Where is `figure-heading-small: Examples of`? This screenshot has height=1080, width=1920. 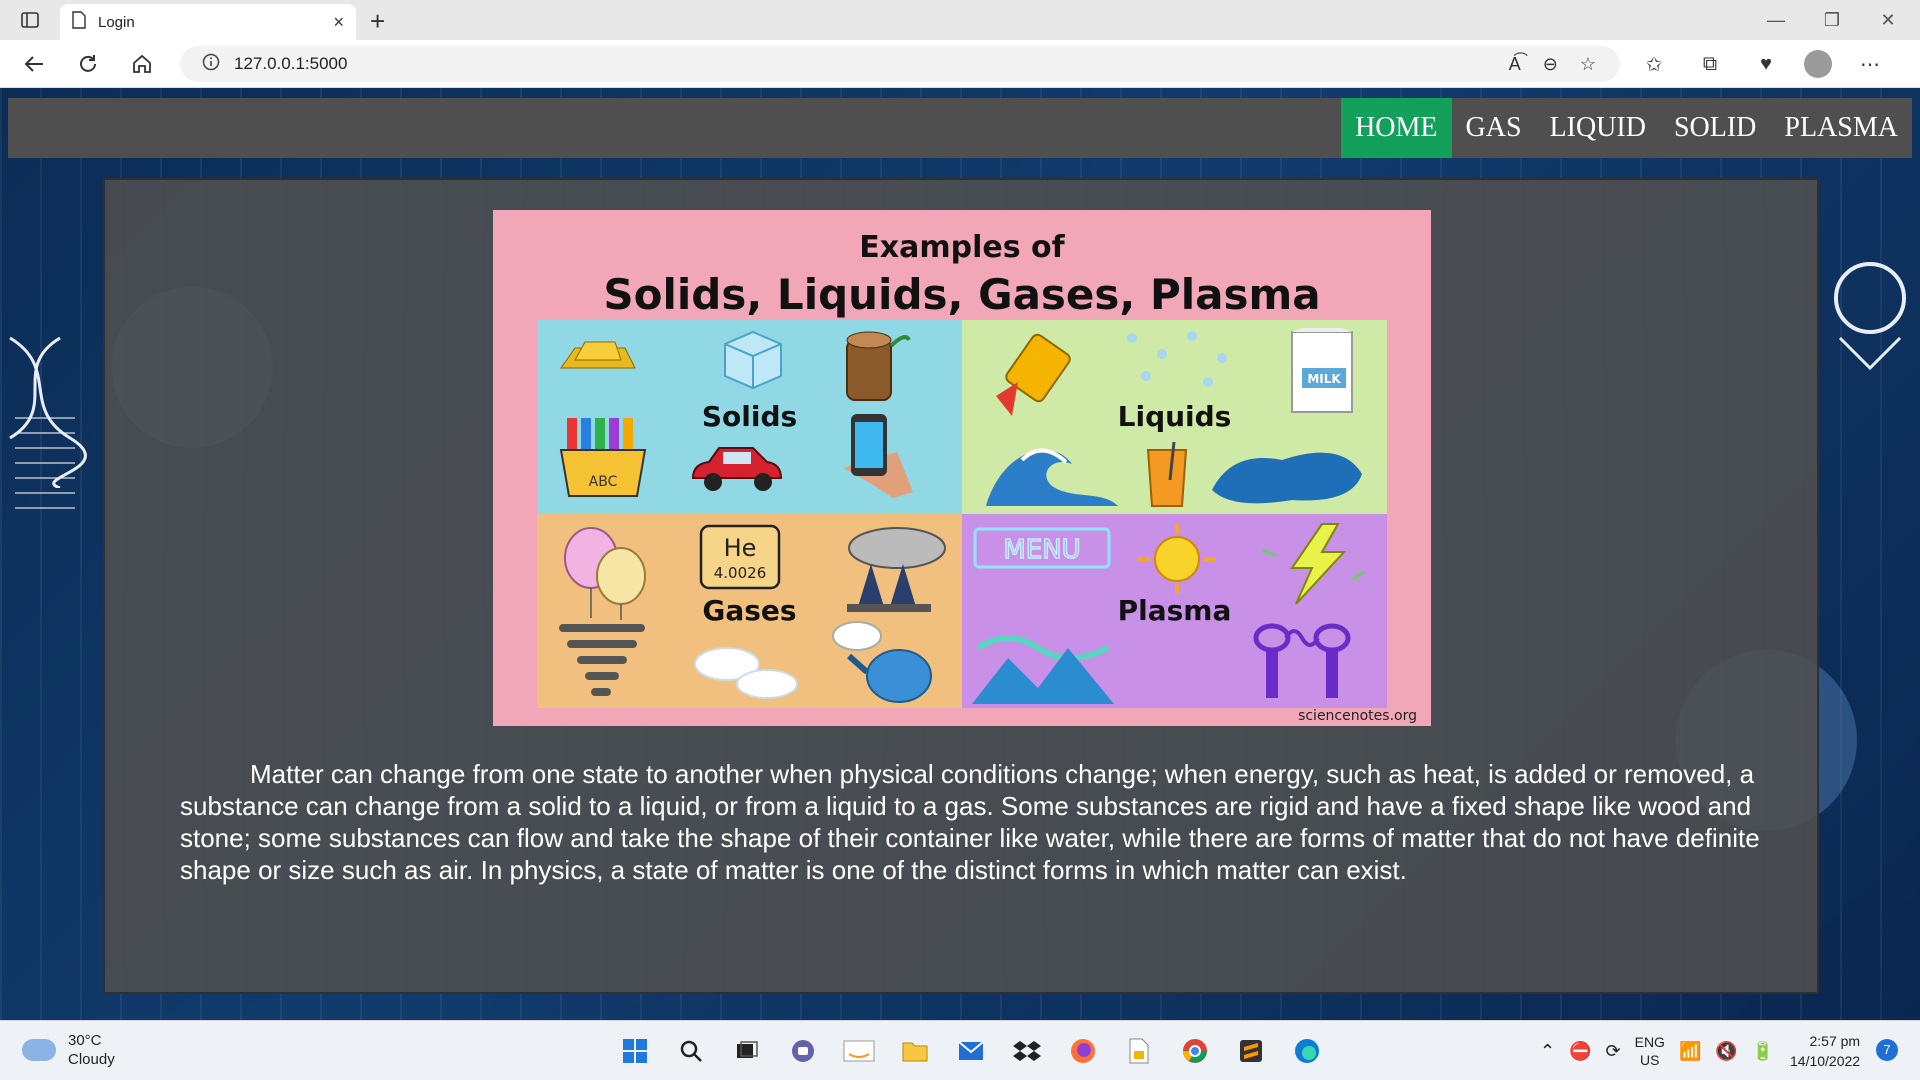
figure-heading-small: Examples of is located at coordinates (962, 247).